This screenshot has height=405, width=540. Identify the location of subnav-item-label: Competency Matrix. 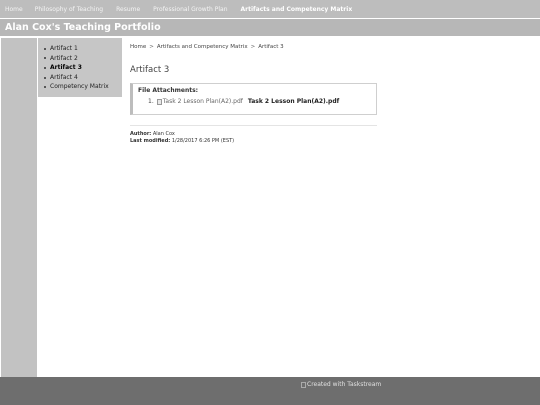
(79, 87).